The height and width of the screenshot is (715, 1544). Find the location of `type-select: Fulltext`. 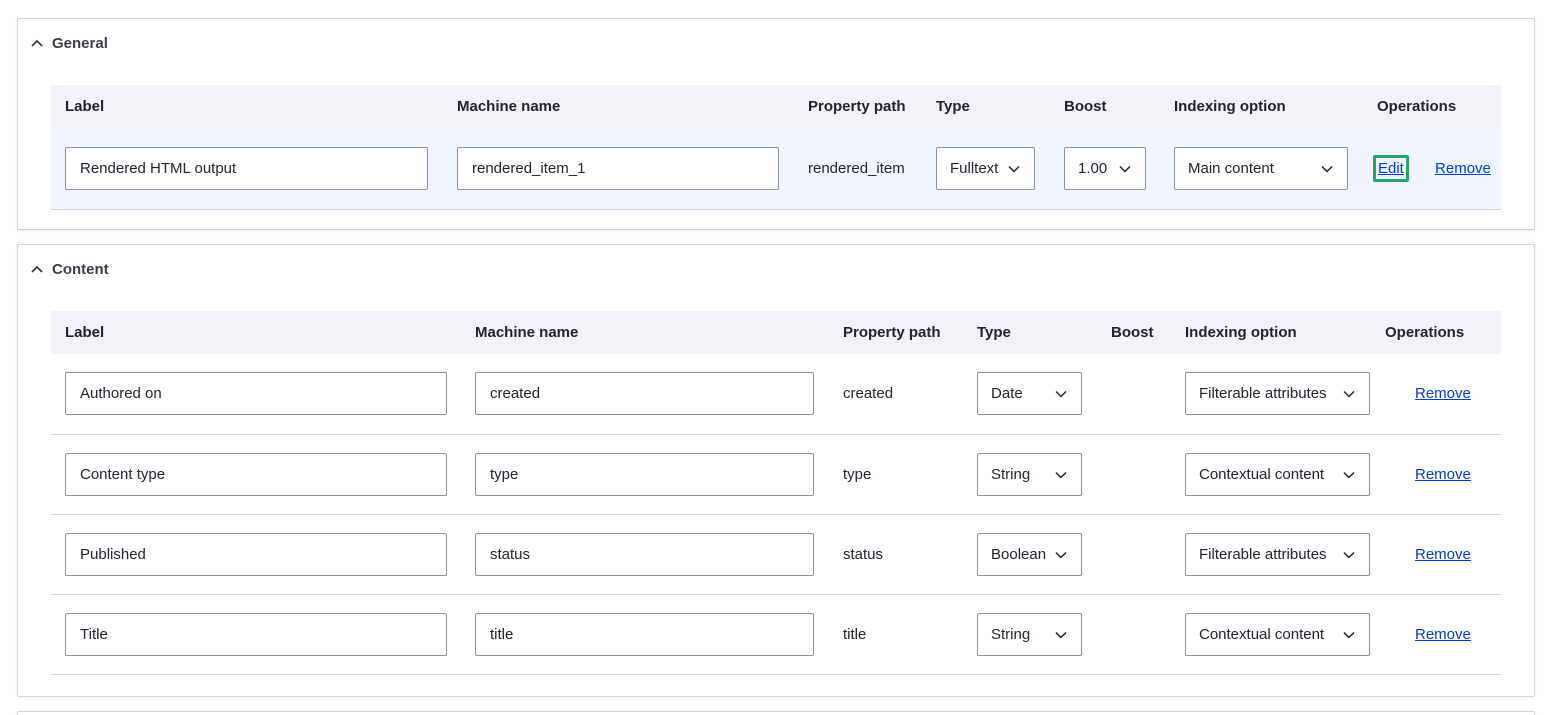

type-select: Fulltext is located at coordinates (985, 168).